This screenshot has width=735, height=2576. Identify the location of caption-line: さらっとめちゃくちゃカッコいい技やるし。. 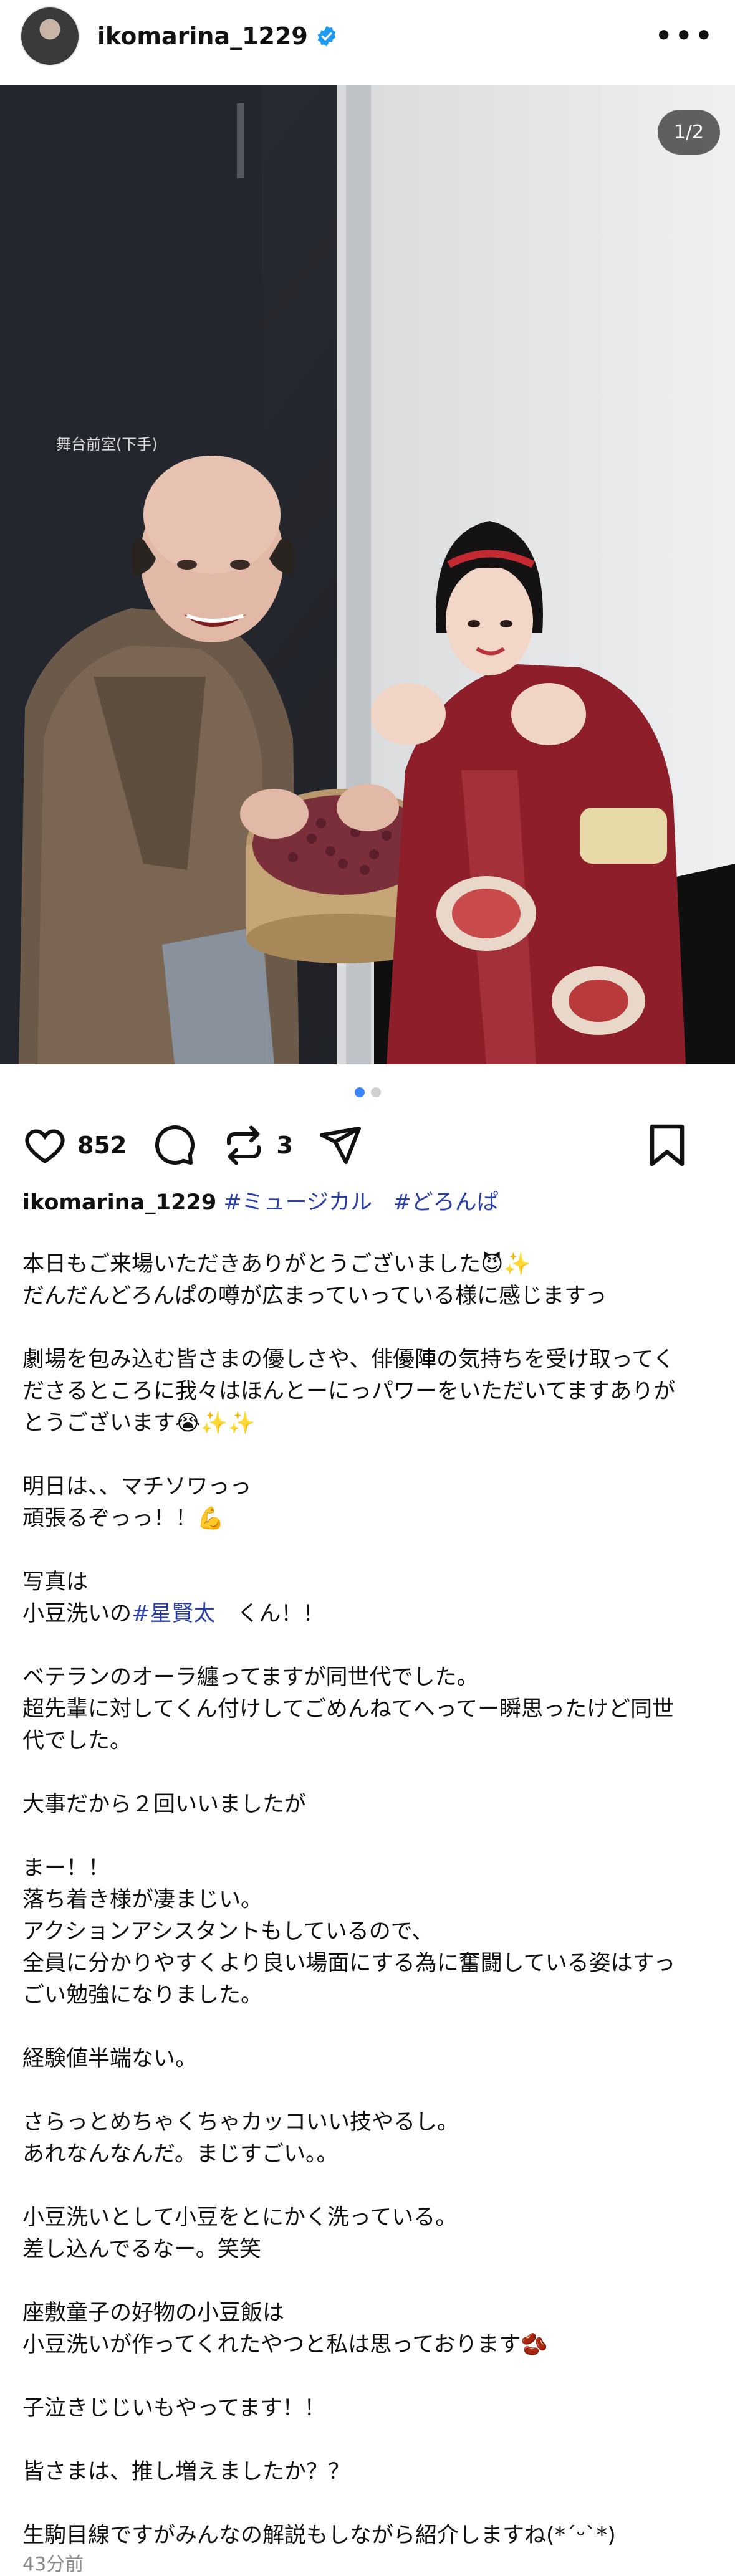
(240, 2122).